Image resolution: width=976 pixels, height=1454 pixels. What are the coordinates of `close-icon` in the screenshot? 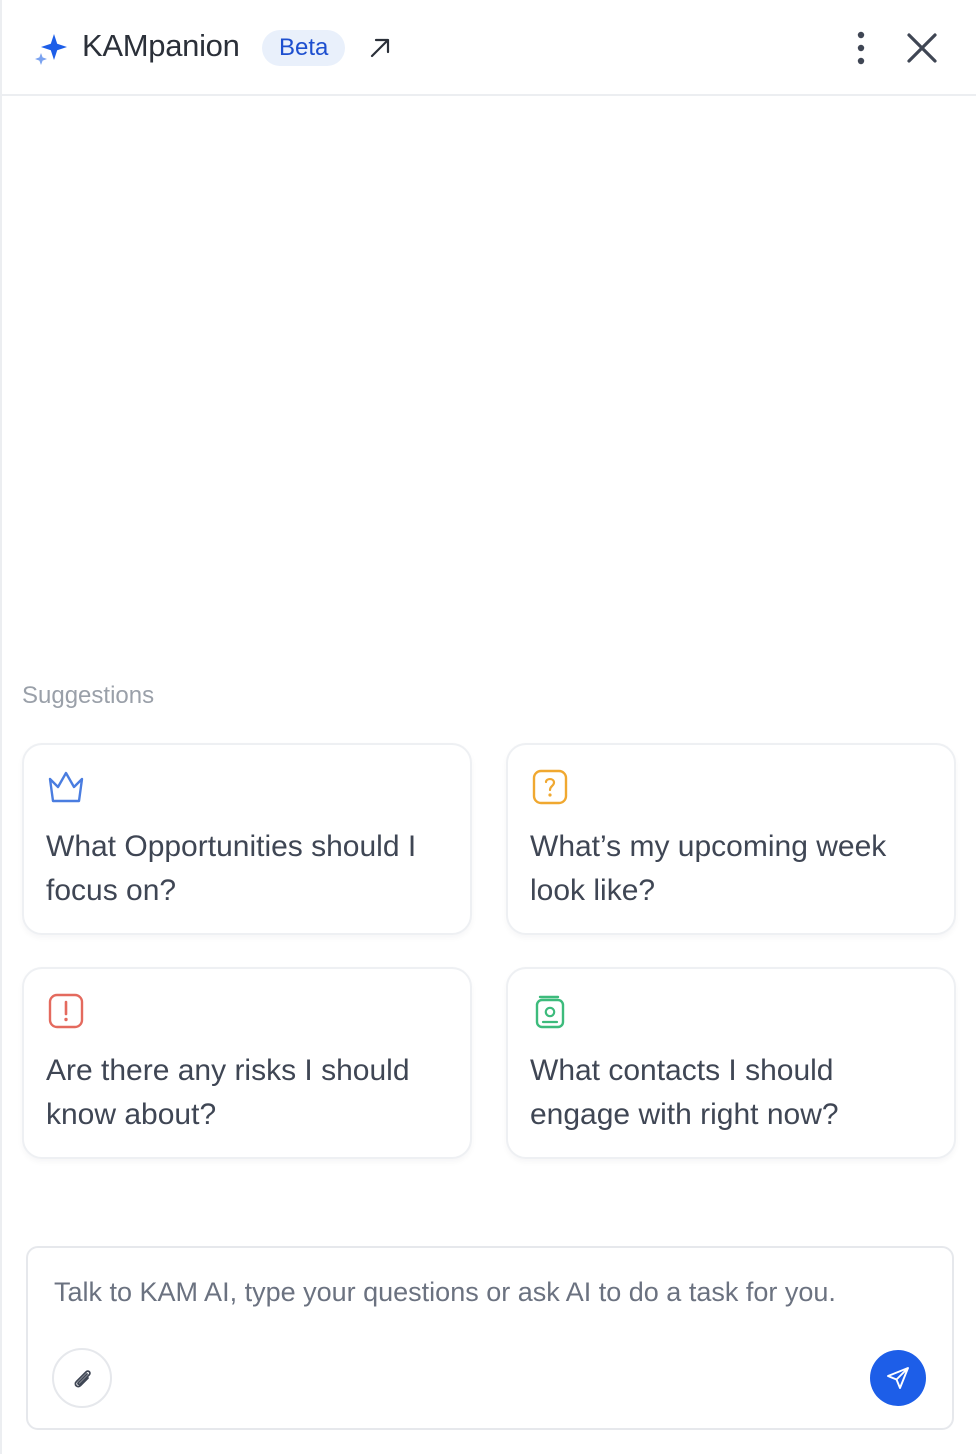 It's located at (922, 48).